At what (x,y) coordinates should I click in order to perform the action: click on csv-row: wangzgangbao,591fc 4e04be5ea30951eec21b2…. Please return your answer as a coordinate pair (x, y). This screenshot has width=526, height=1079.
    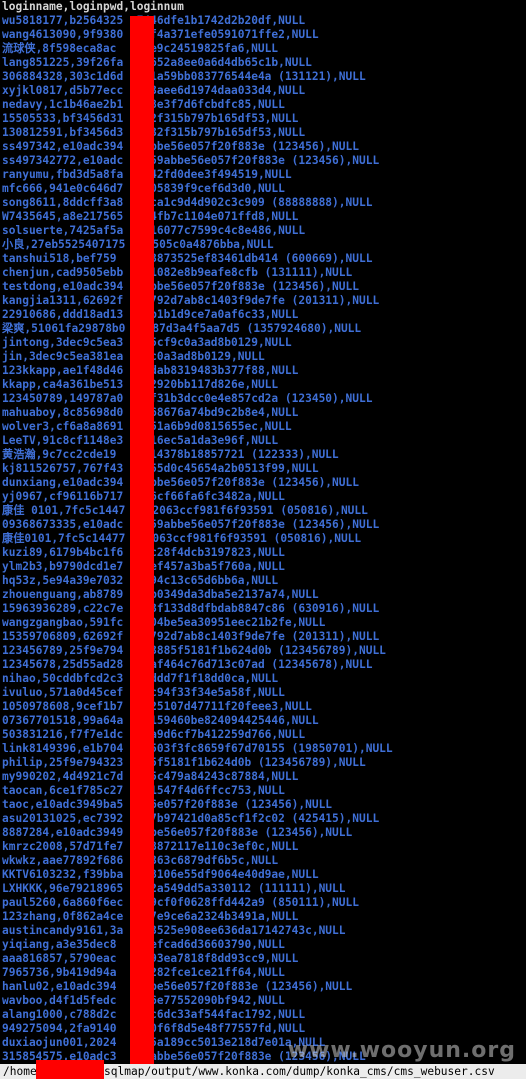
    Looking at the image, I should click on (164, 622).